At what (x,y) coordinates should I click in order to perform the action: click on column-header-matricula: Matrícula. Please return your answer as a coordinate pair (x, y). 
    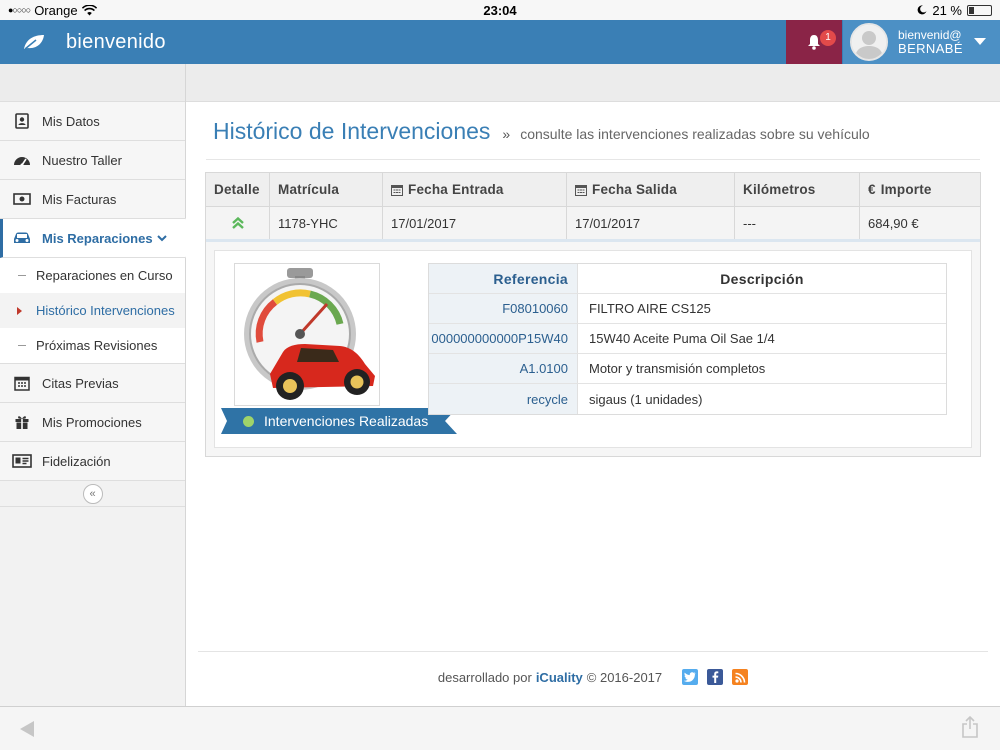
    Looking at the image, I should click on (326, 189).